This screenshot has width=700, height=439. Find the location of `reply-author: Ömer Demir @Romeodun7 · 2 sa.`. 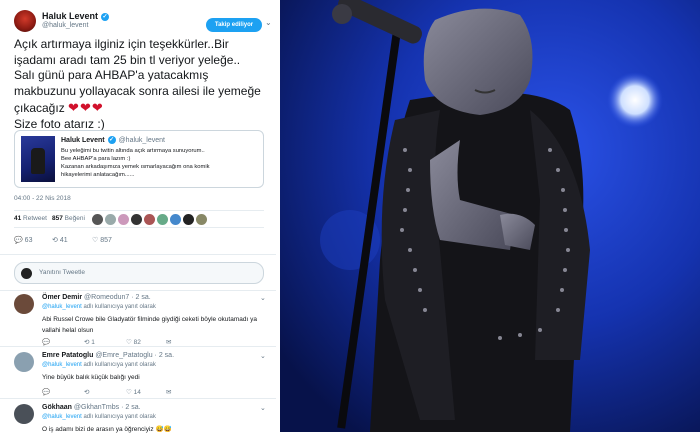

reply-author: Ömer Demir @Romeodun7 · 2 sa. is located at coordinates (96, 297).